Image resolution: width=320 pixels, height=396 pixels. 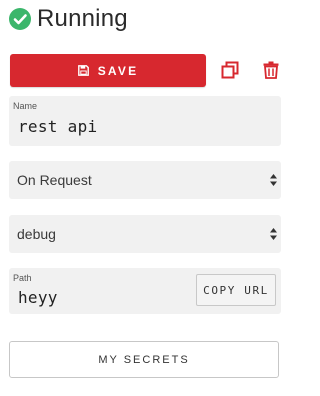 I want to click on duplicate-button, so click(x=230, y=70).